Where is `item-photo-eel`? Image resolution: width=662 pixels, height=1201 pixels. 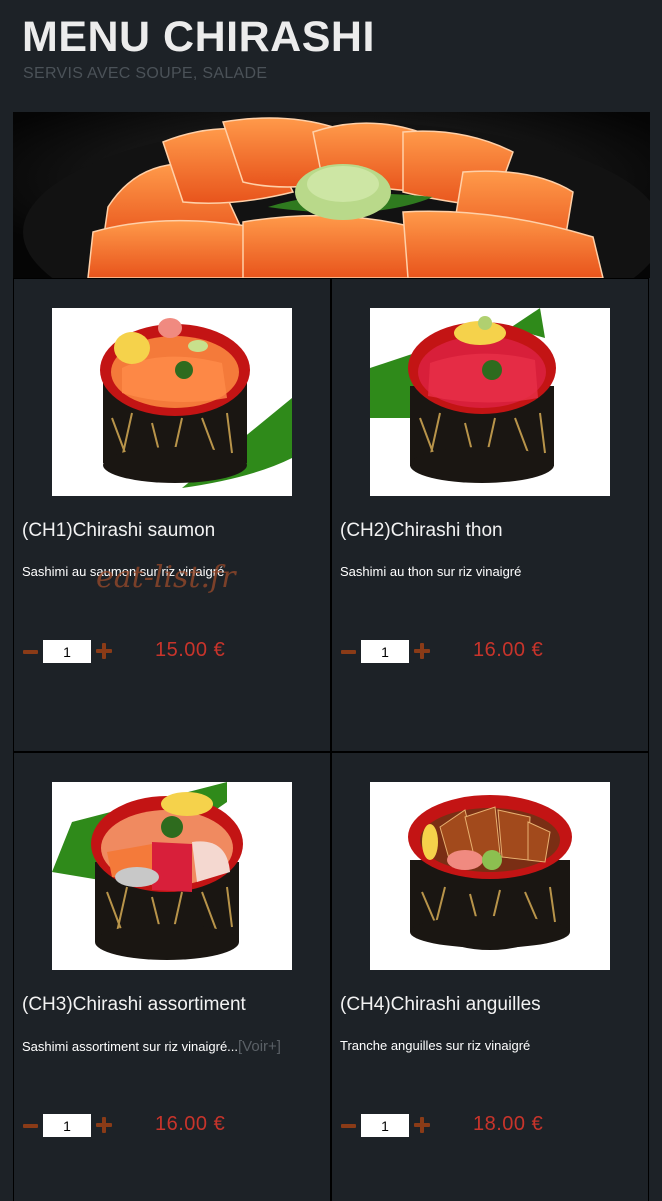
item-photo-eel is located at coordinates (490, 876).